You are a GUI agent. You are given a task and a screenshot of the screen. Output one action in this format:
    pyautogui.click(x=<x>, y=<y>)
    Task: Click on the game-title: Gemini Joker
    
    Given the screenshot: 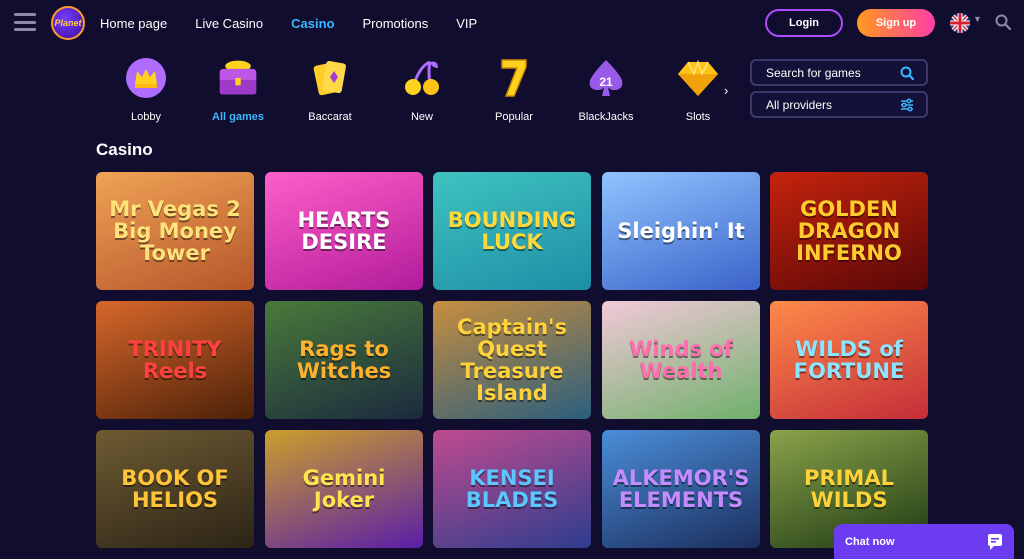 What is the action you would take?
    pyautogui.click(x=344, y=489)
    